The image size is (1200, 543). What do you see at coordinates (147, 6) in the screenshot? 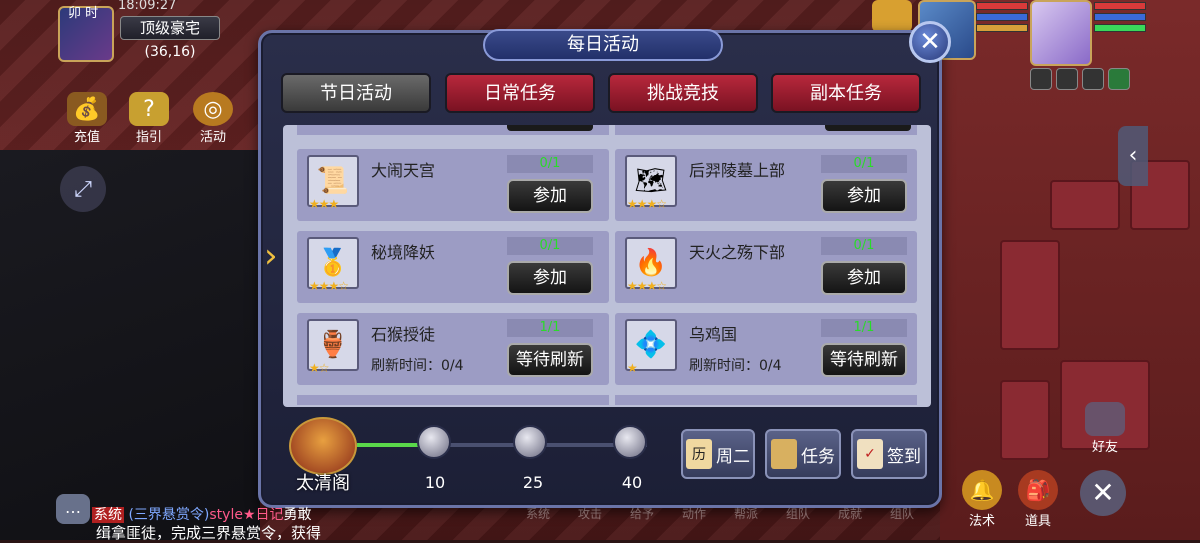
I see `clock: 18:09:27` at bounding box center [147, 6].